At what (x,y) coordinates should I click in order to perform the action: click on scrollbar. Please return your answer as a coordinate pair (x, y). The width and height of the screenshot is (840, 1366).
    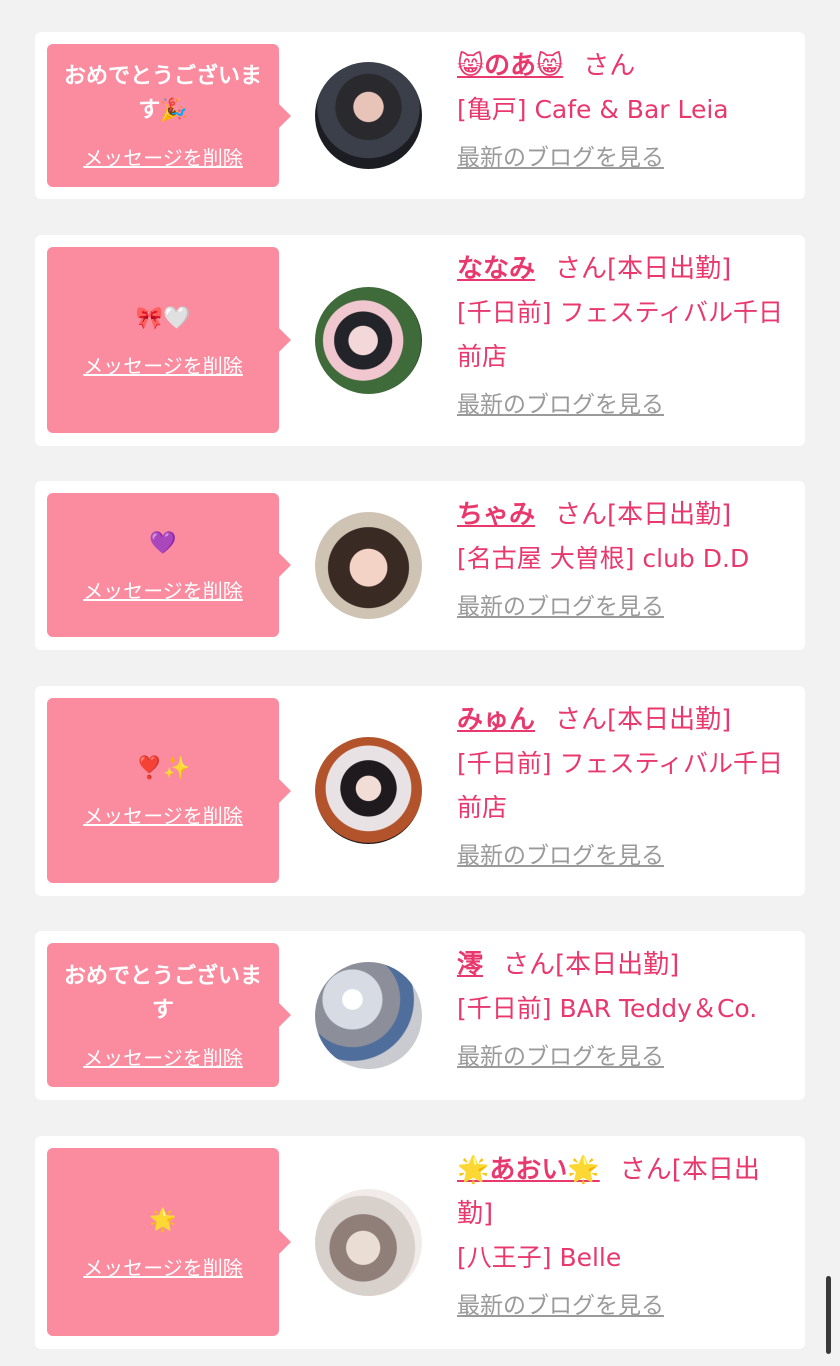
    Looking at the image, I should click on (828, 1315).